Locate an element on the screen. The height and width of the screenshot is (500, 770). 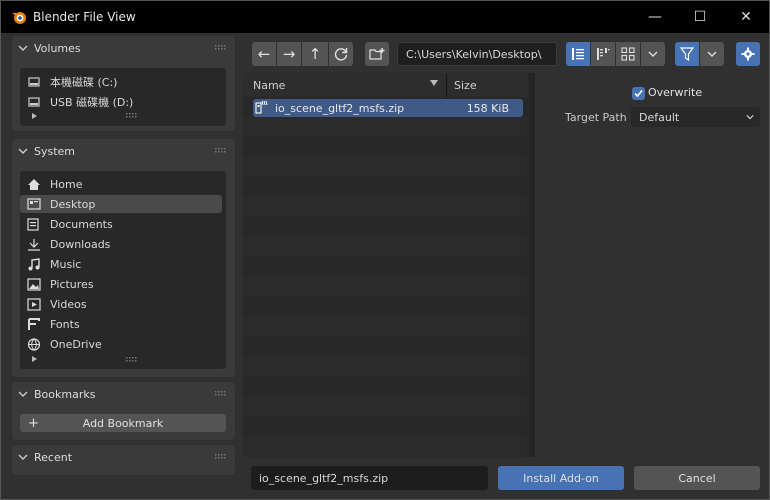
file-size: 158 KiB is located at coordinates (487, 108).